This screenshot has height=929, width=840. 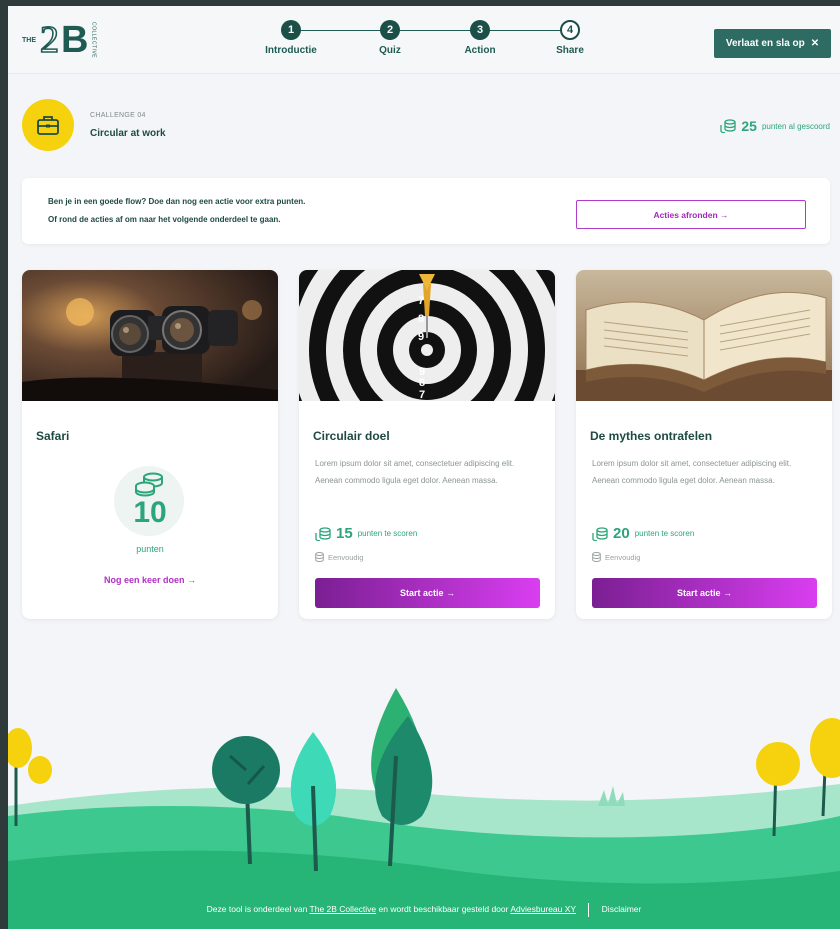 I want to click on close-icon: ✕, so click(x=815, y=43).